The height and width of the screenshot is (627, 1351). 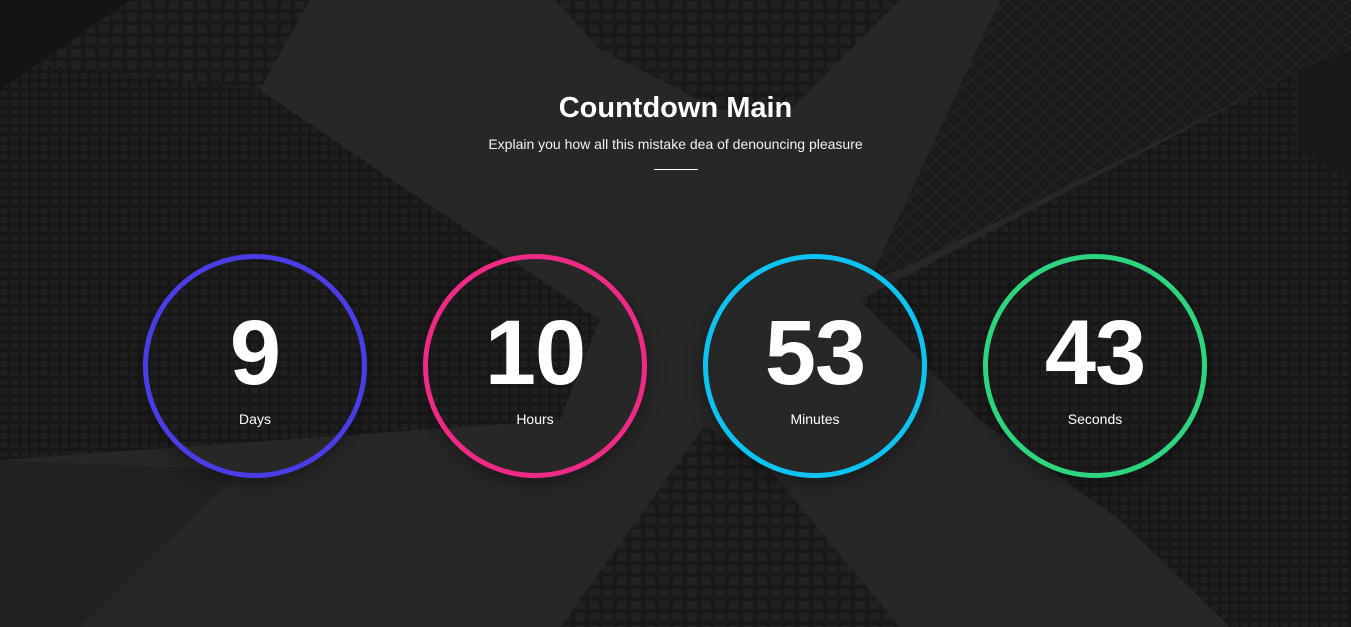 I want to click on countdown-hours-circle: 10 Hours, so click(x=535, y=366).